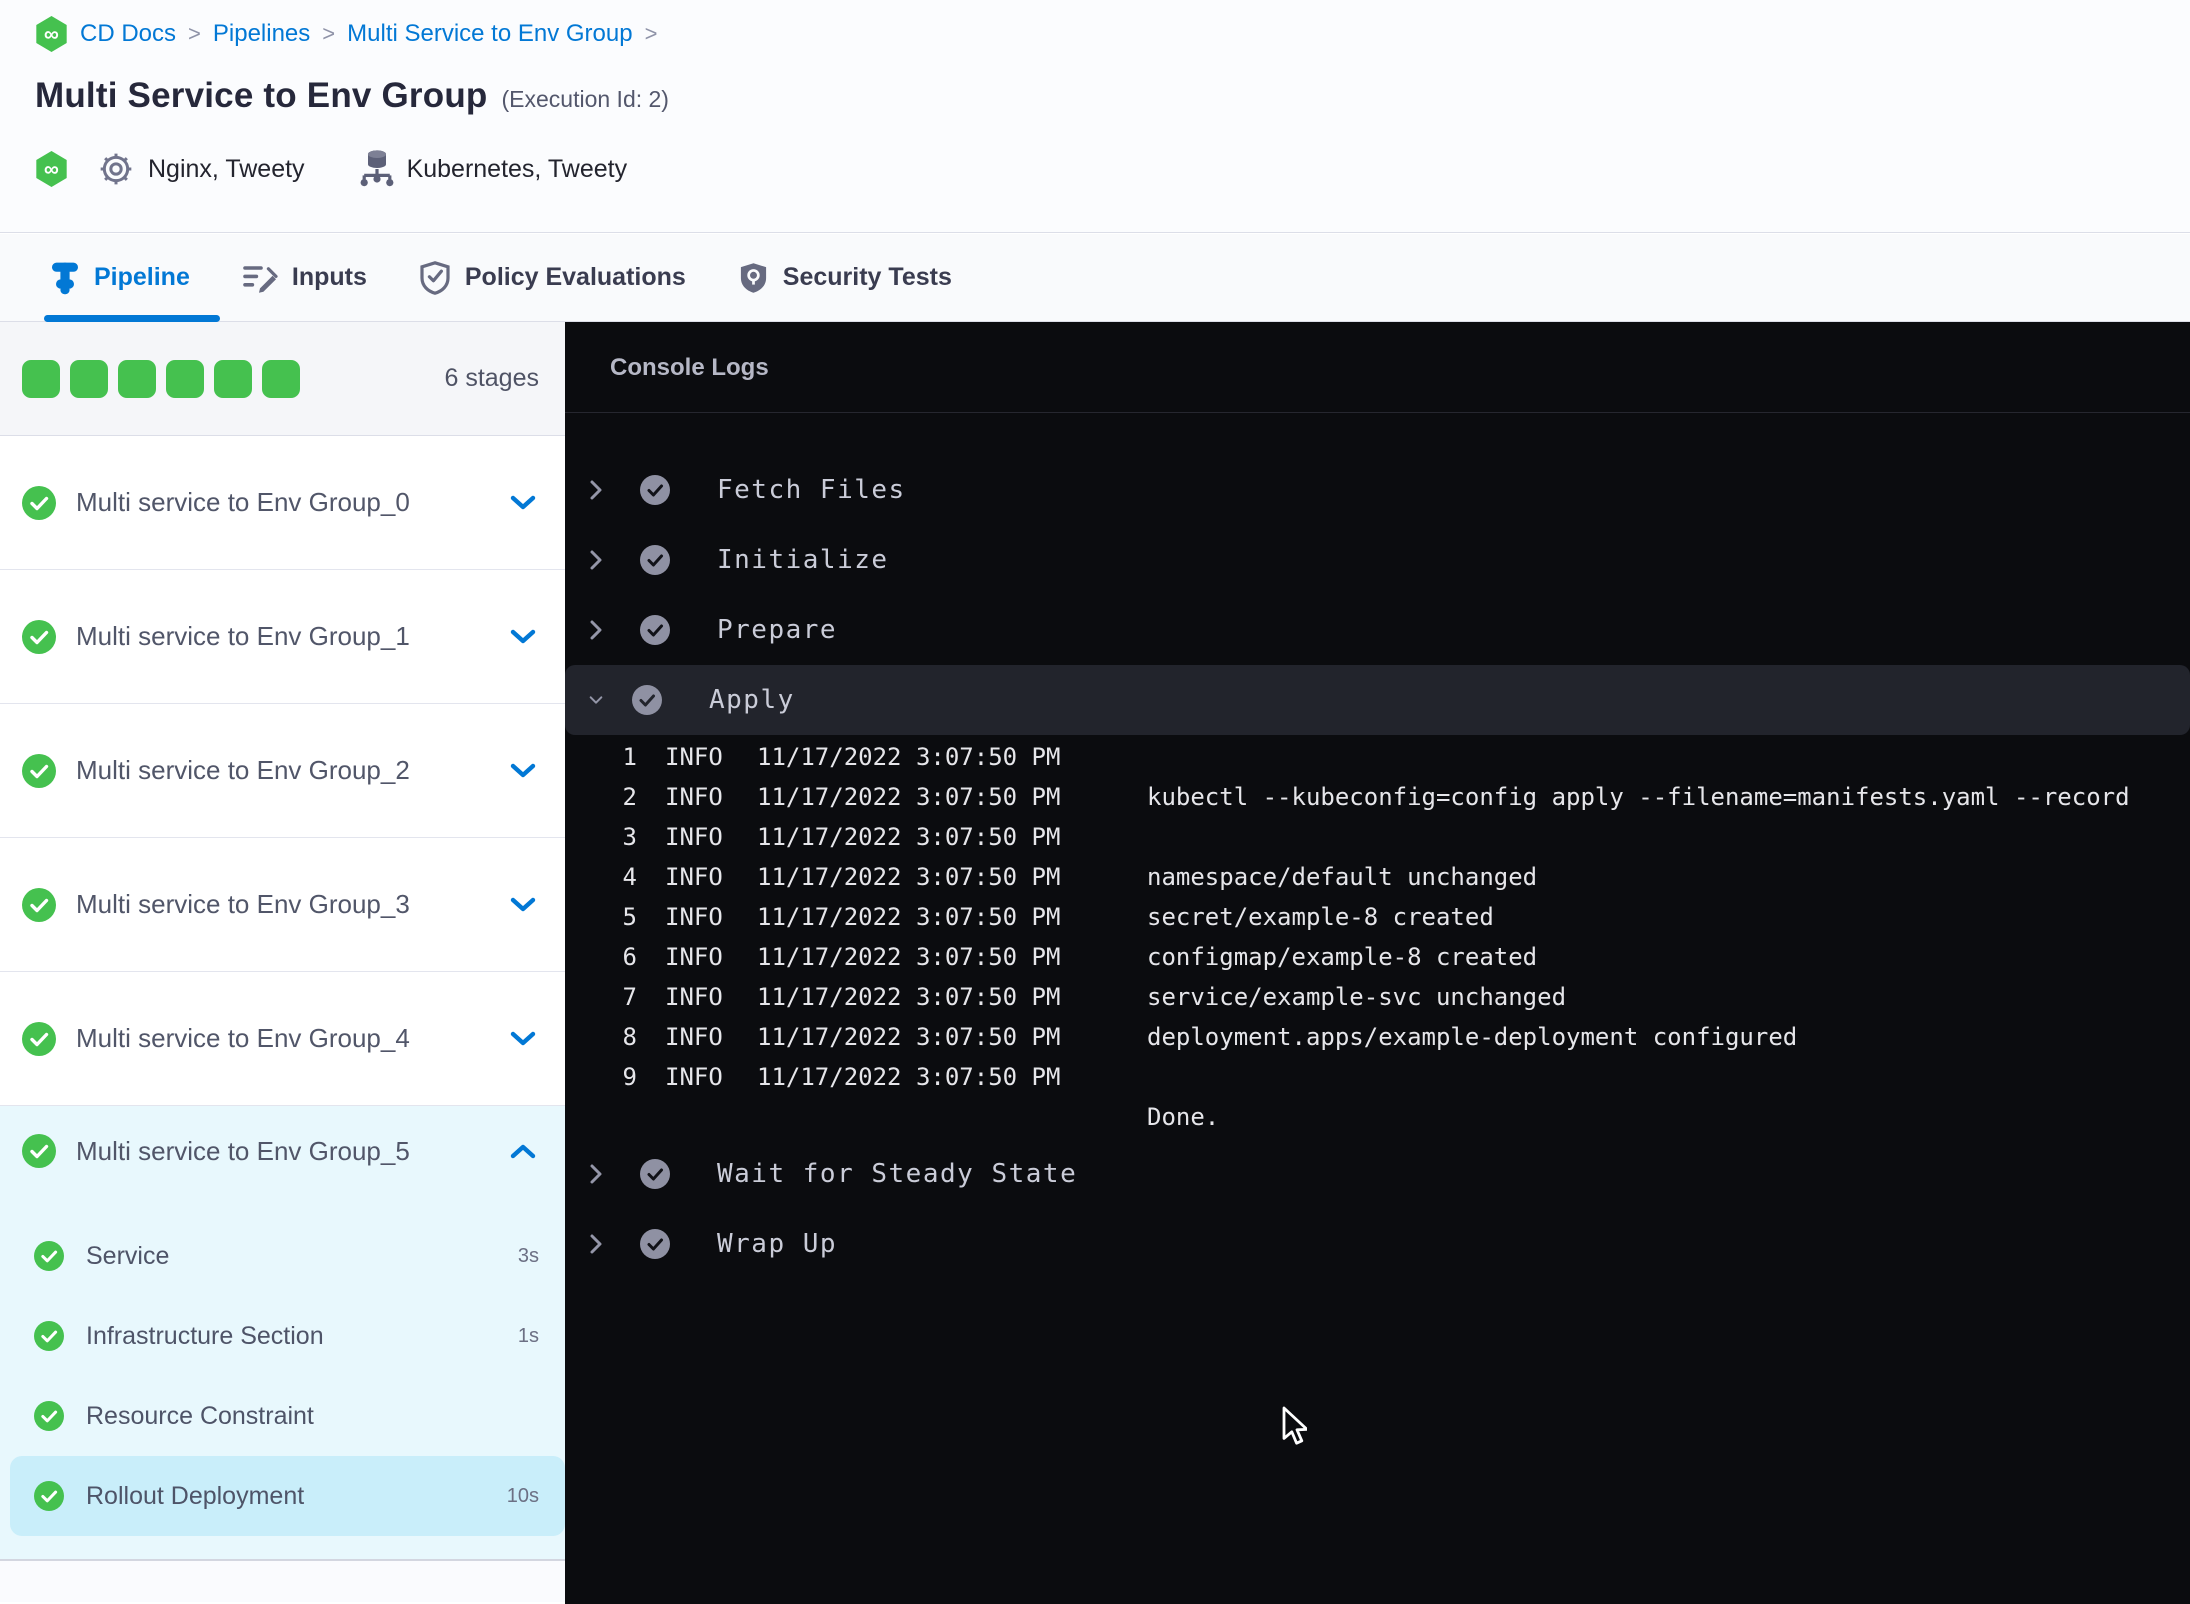  What do you see at coordinates (243, 502) in the screenshot?
I see `stage-name: Multi service to Env Group_0` at bounding box center [243, 502].